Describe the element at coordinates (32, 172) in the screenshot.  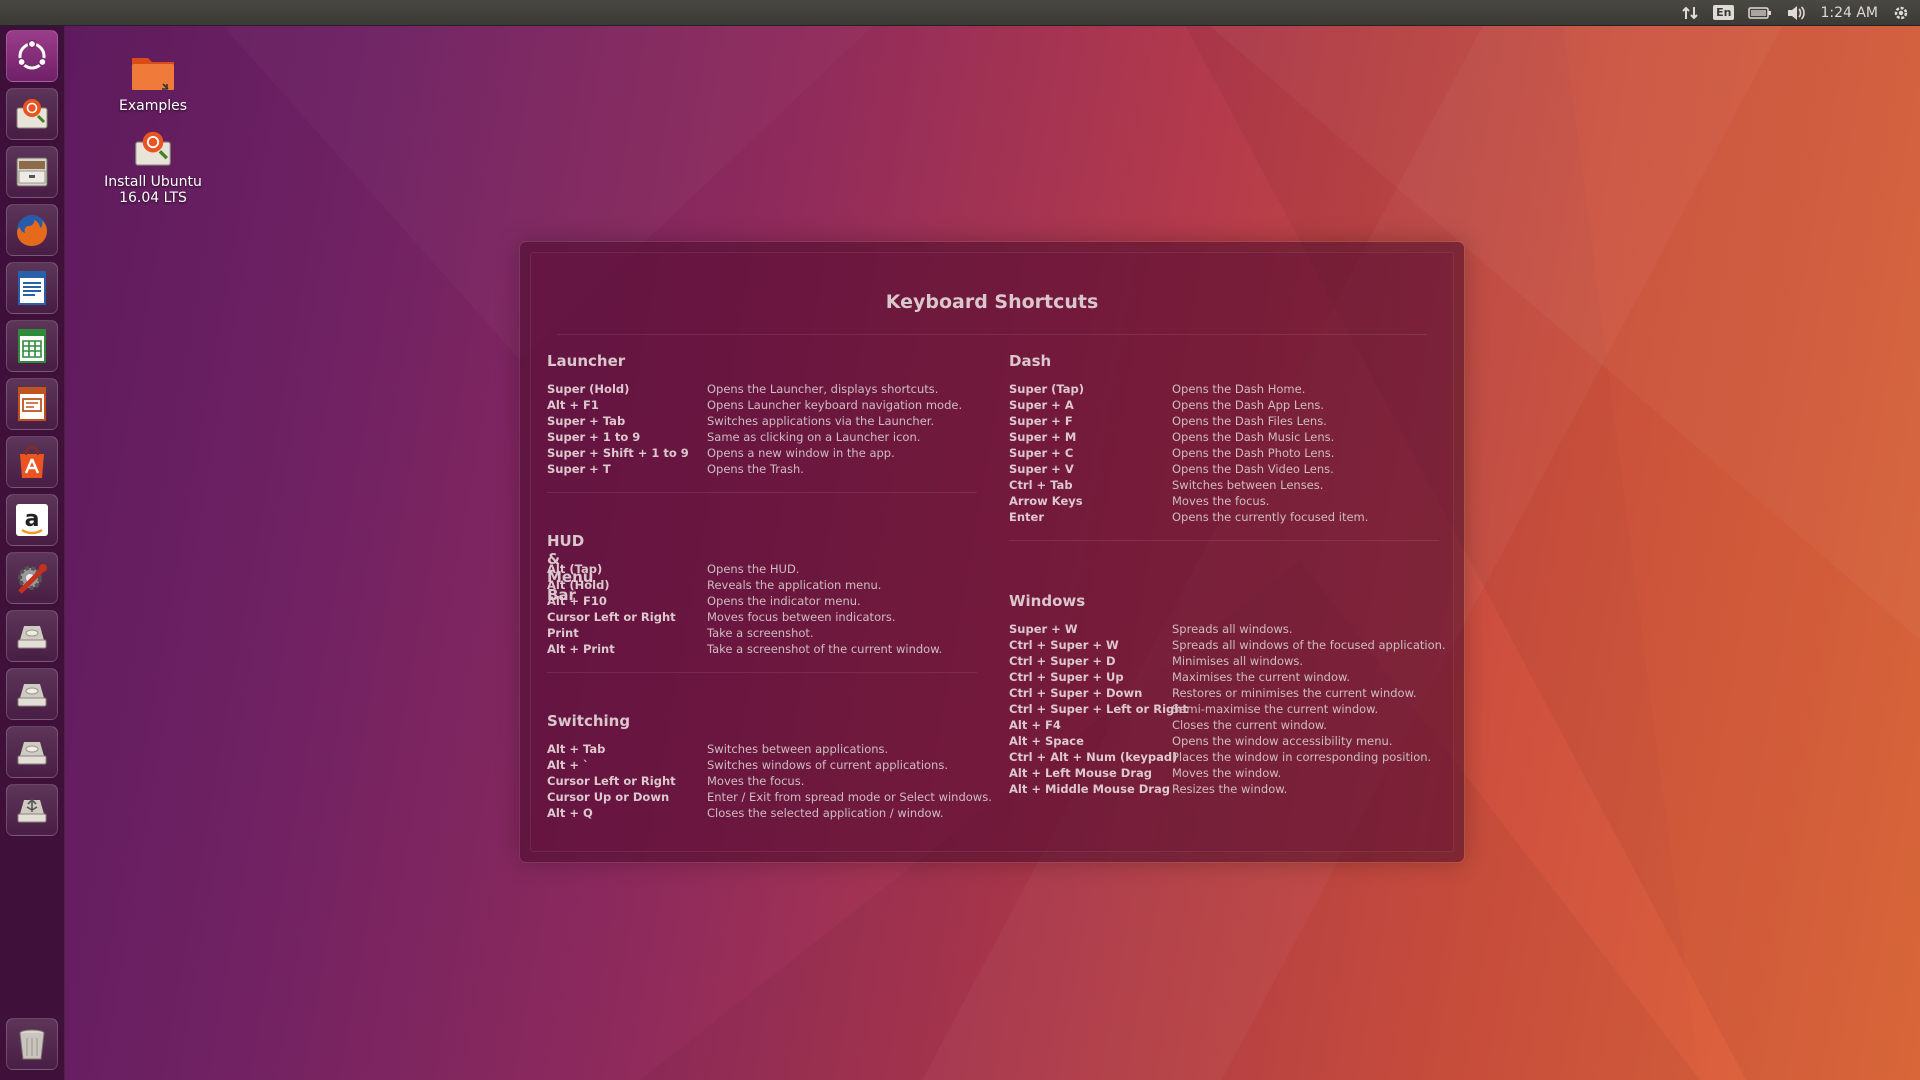
I see `launcher-item-files` at that location.